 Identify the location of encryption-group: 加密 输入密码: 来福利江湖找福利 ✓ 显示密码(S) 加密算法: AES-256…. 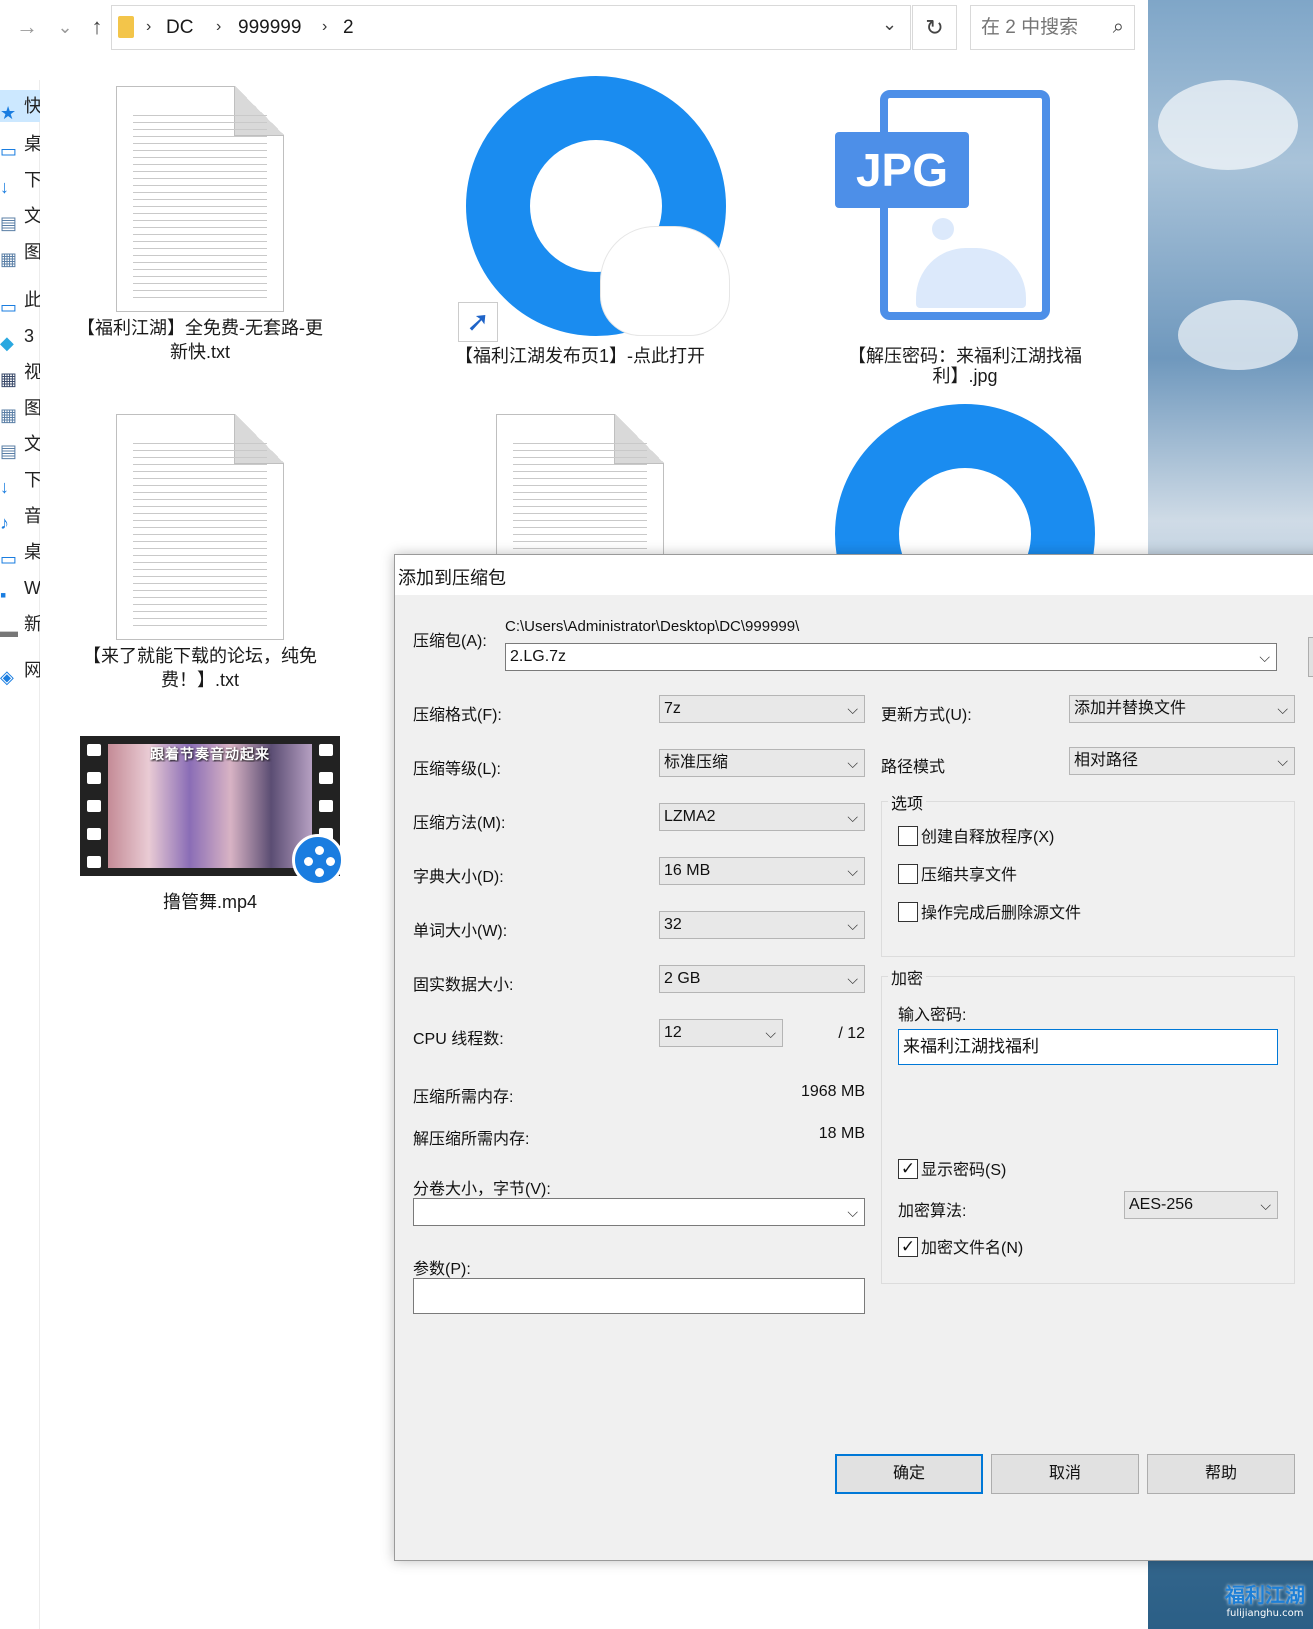
(1088, 1124).